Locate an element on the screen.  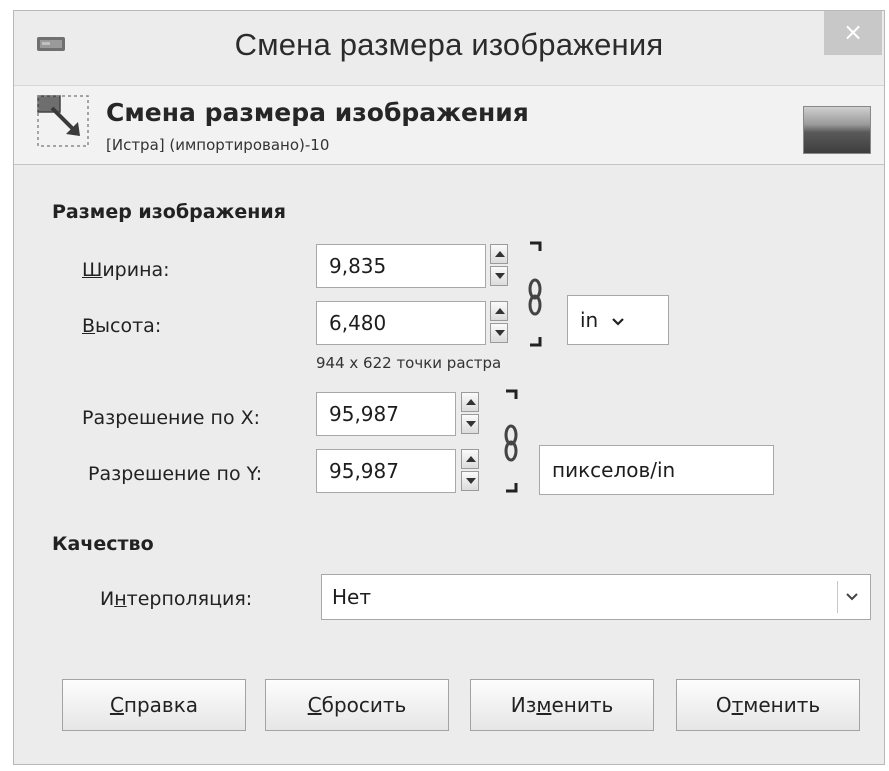
header-title: Смена размера изображения is located at coordinates (317, 112).